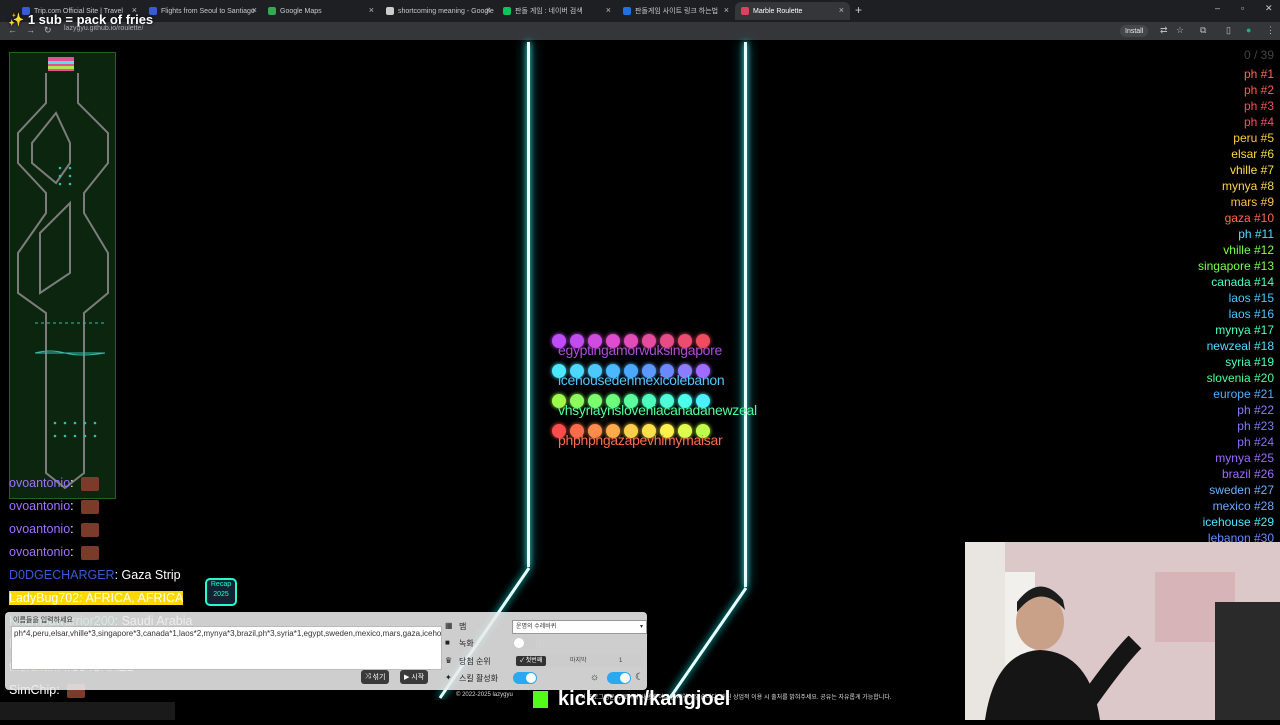 This screenshot has height=725, width=1280. I want to click on chevron-down-icon: ▾, so click(641, 627).